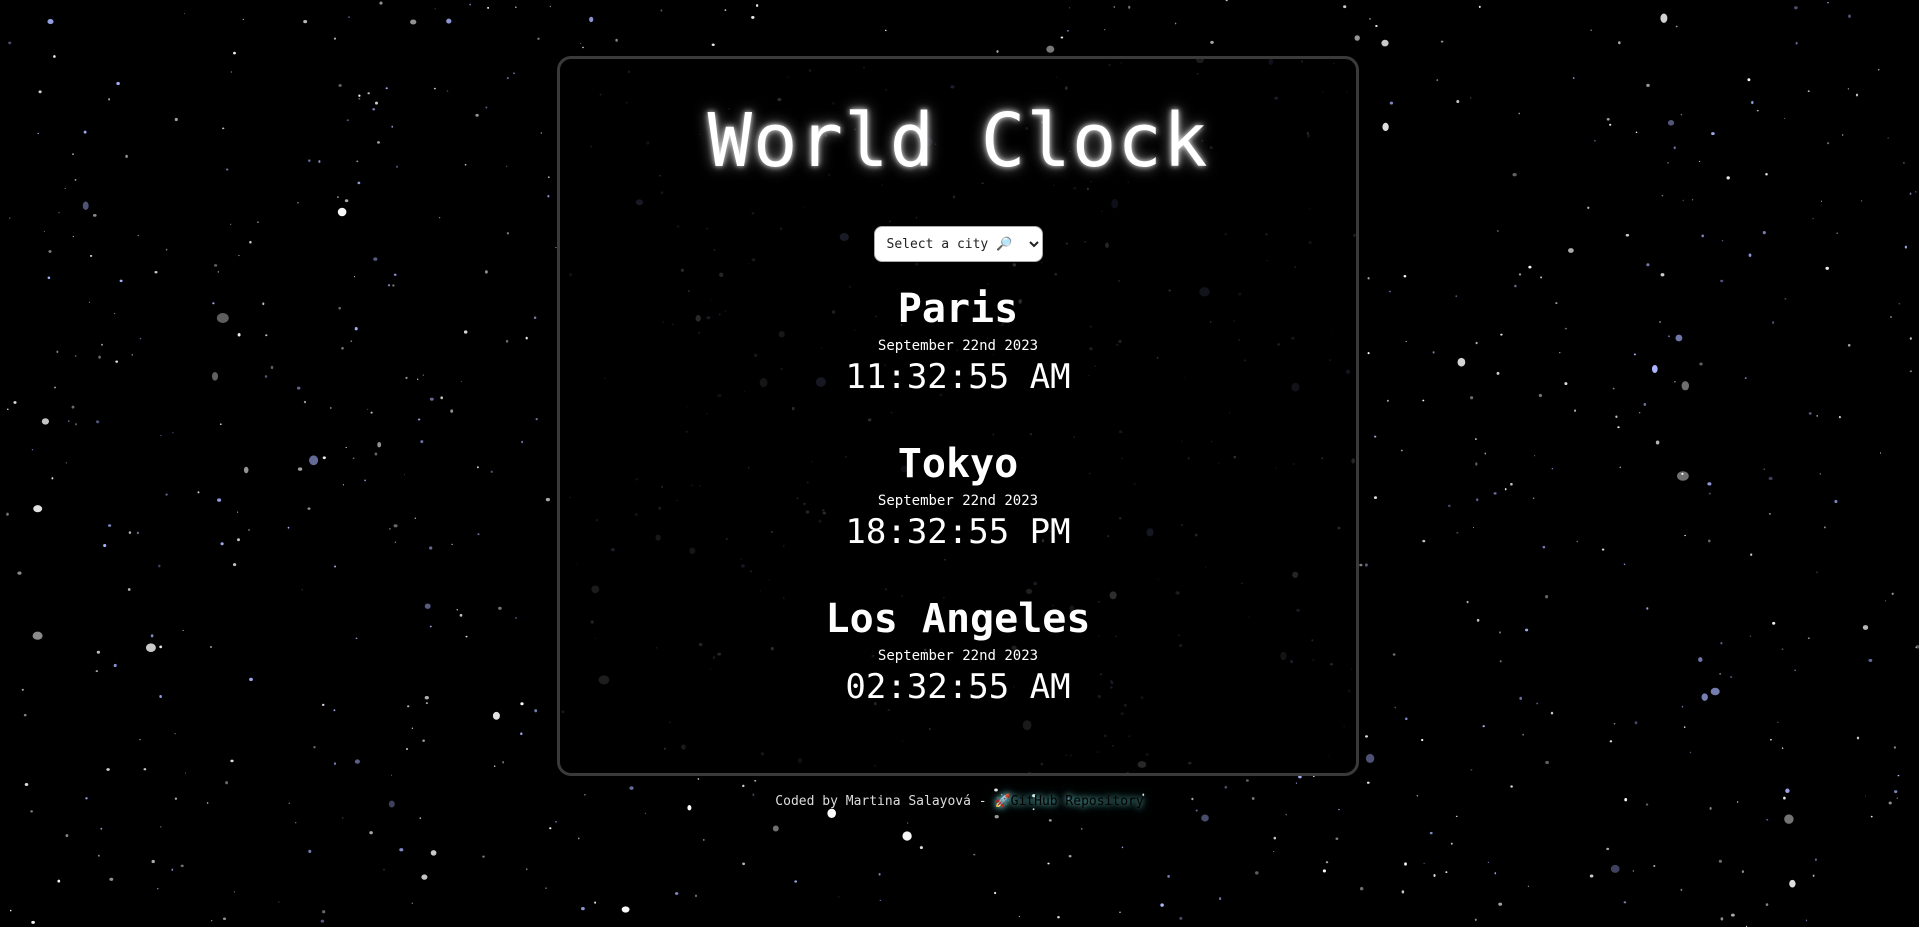 This screenshot has height=927, width=1919. Describe the element at coordinates (1068, 801) in the screenshot. I see `github-repository-link: 🚀GitHub Repository` at that location.